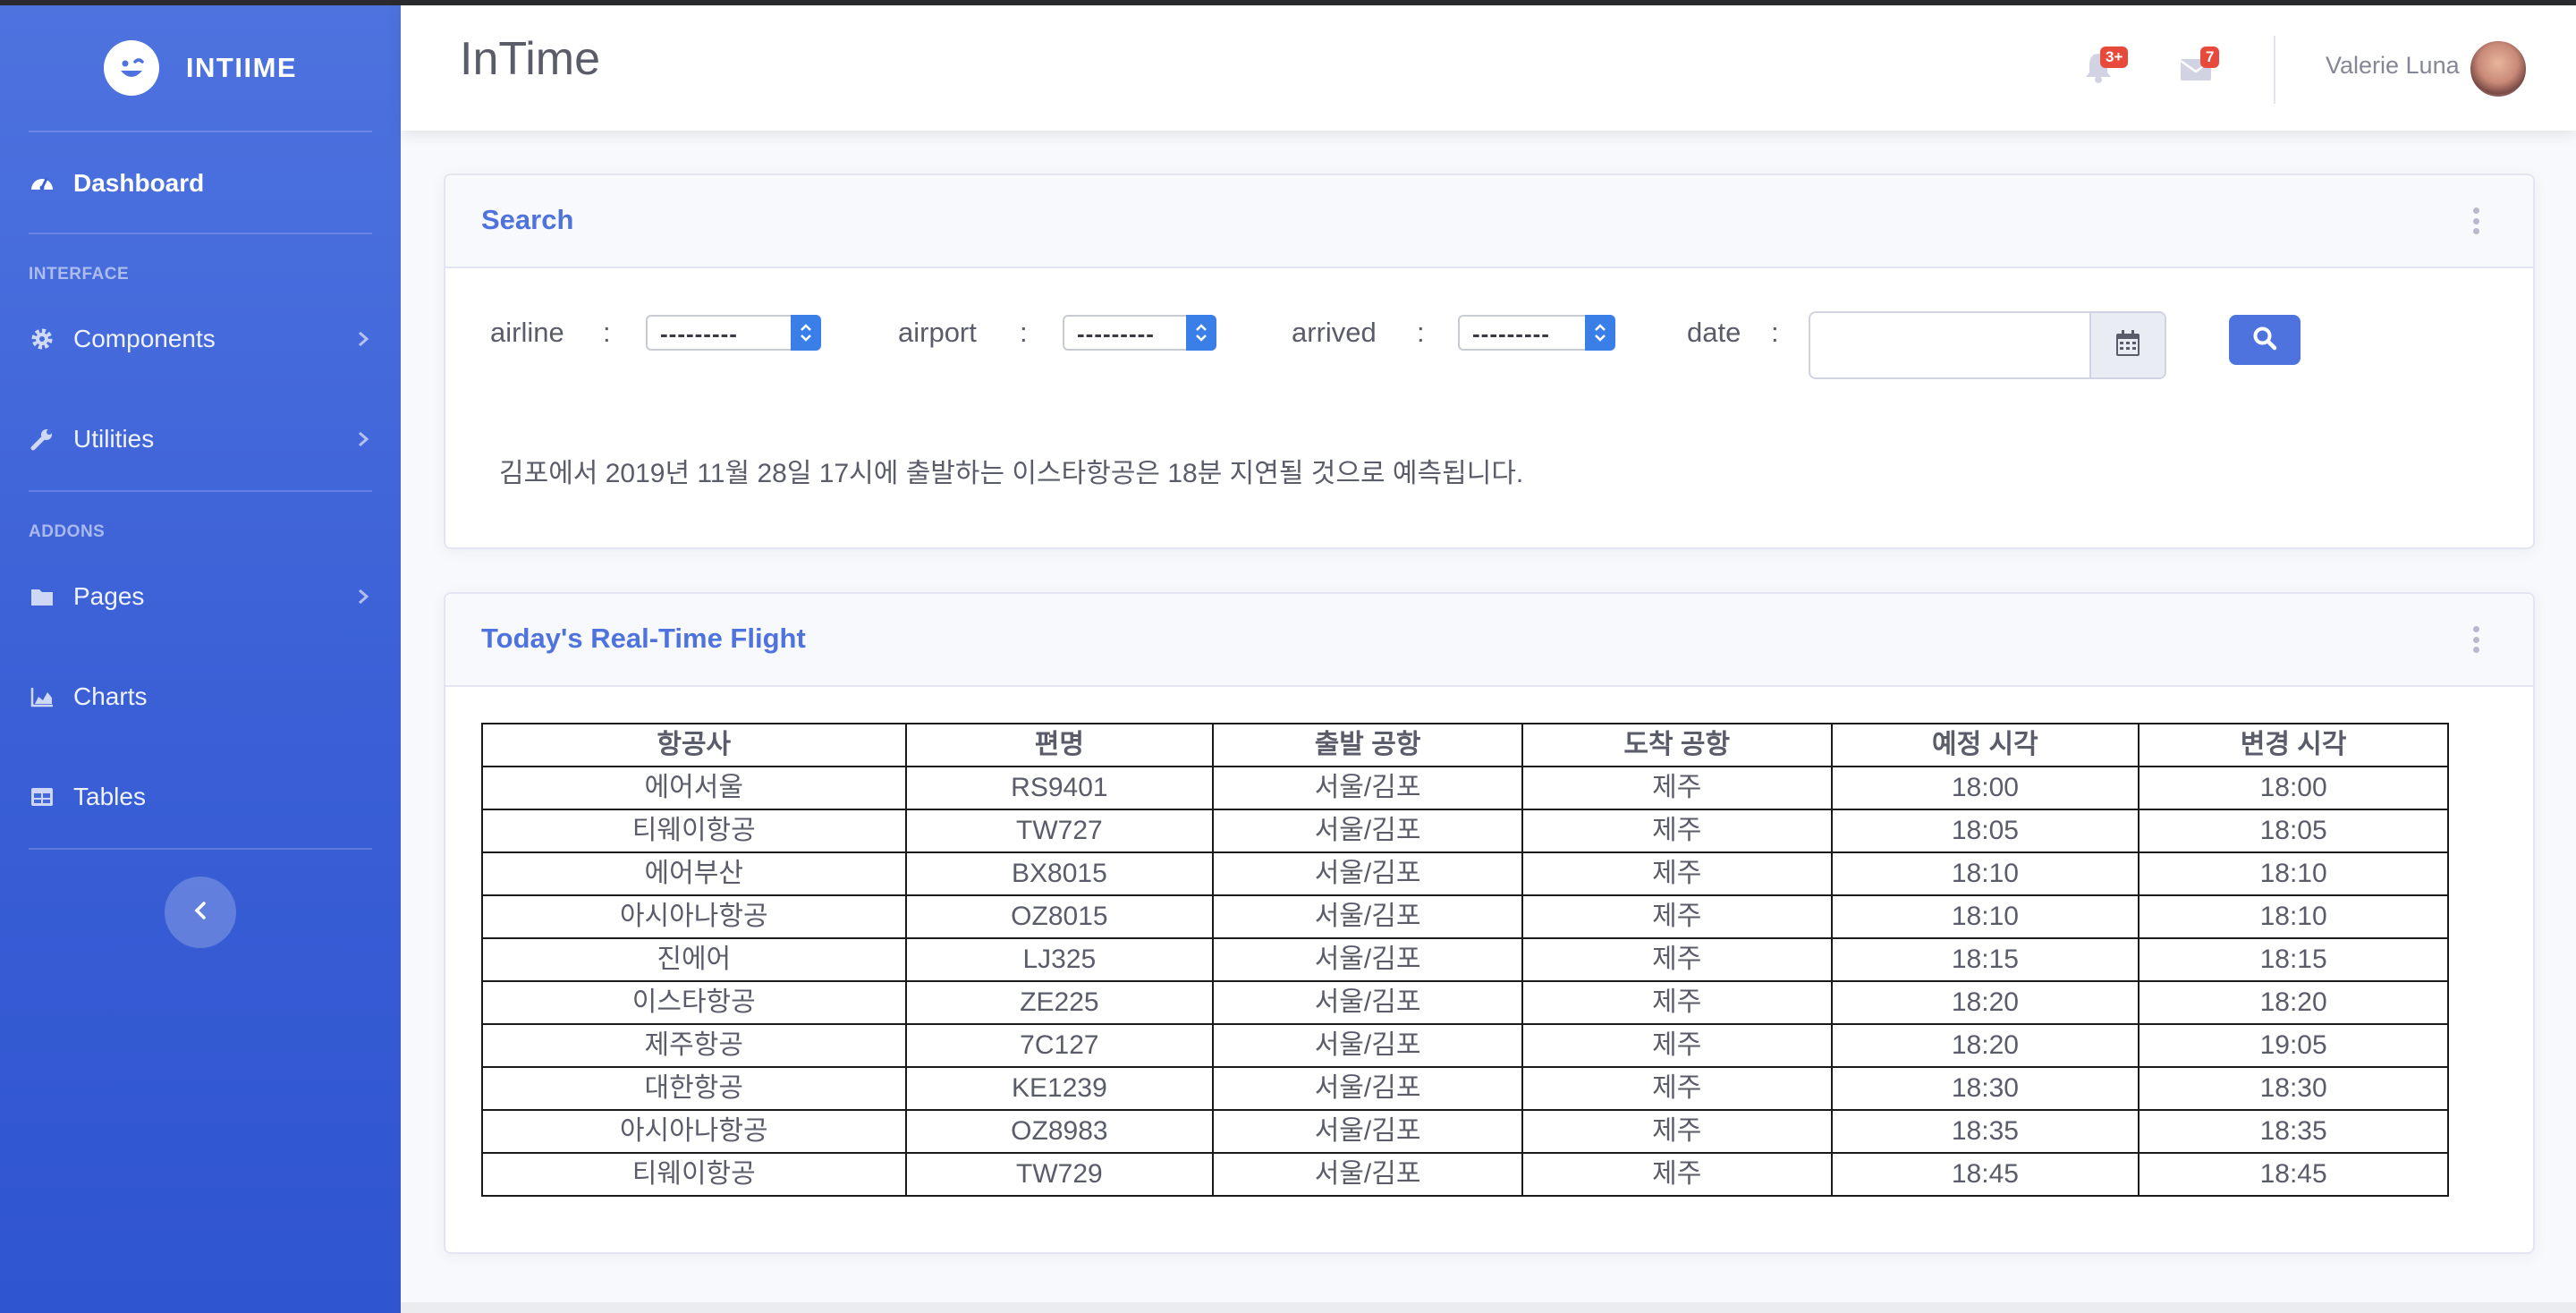 This screenshot has width=2576, height=1313. What do you see at coordinates (109, 796) in the screenshot?
I see `sidebar-item-label: Tables` at bounding box center [109, 796].